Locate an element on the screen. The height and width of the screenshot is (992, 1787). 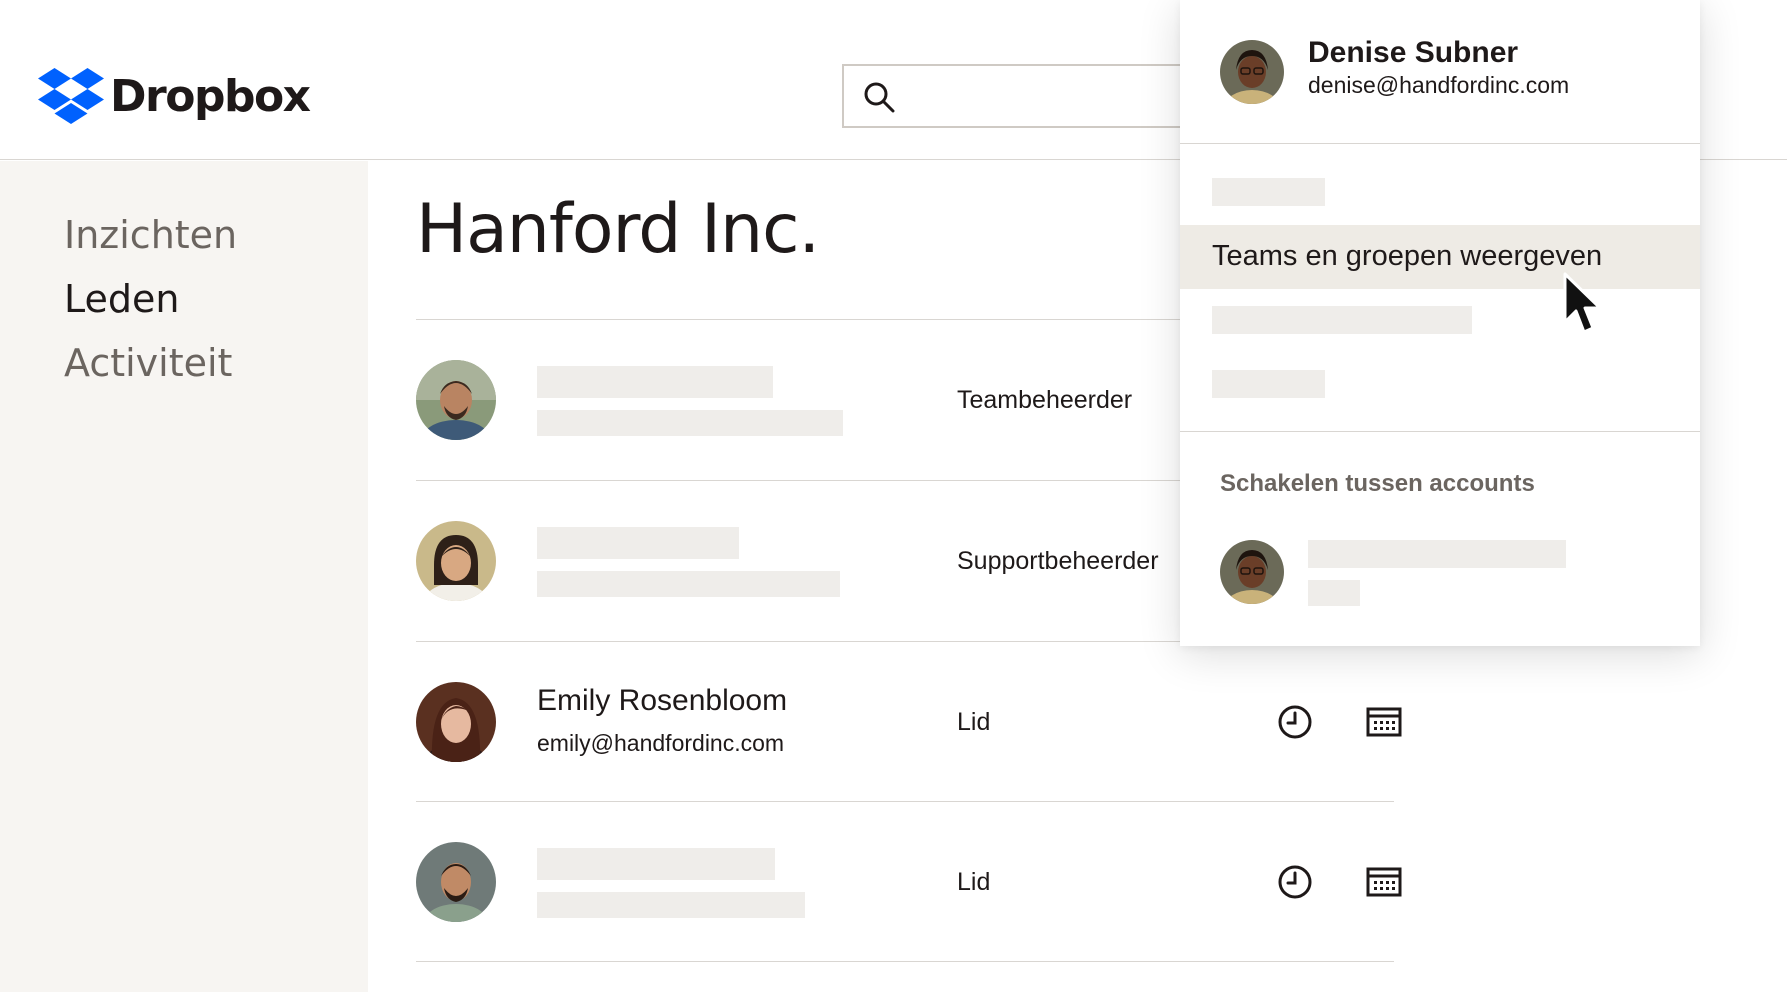
account-email-placeholder is located at coordinates (1334, 593).